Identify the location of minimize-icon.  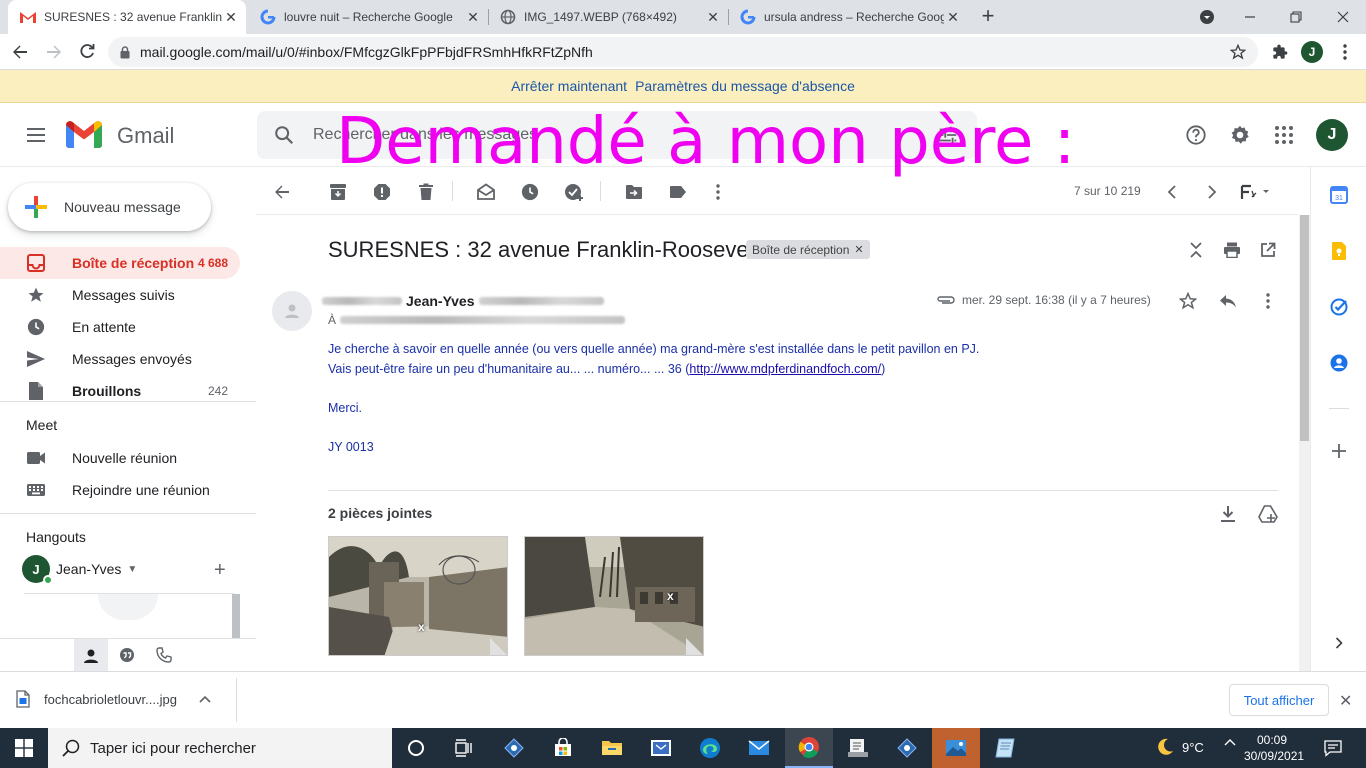
(1250, 17).